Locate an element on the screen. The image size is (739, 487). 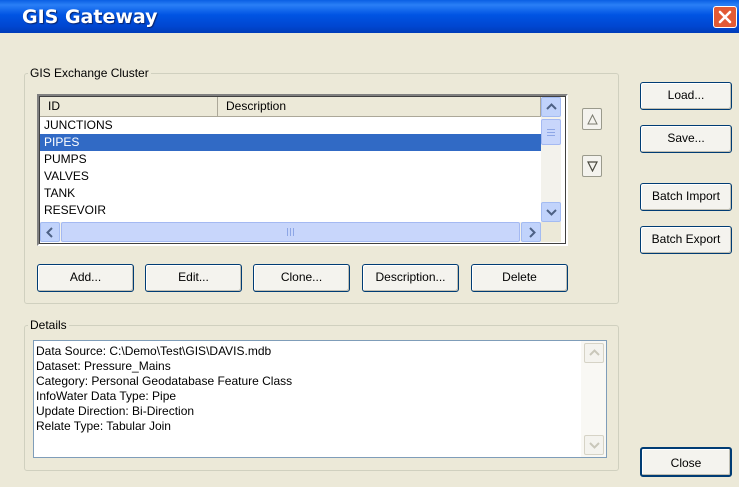
move-up-button is located at coordinates (592, 119).